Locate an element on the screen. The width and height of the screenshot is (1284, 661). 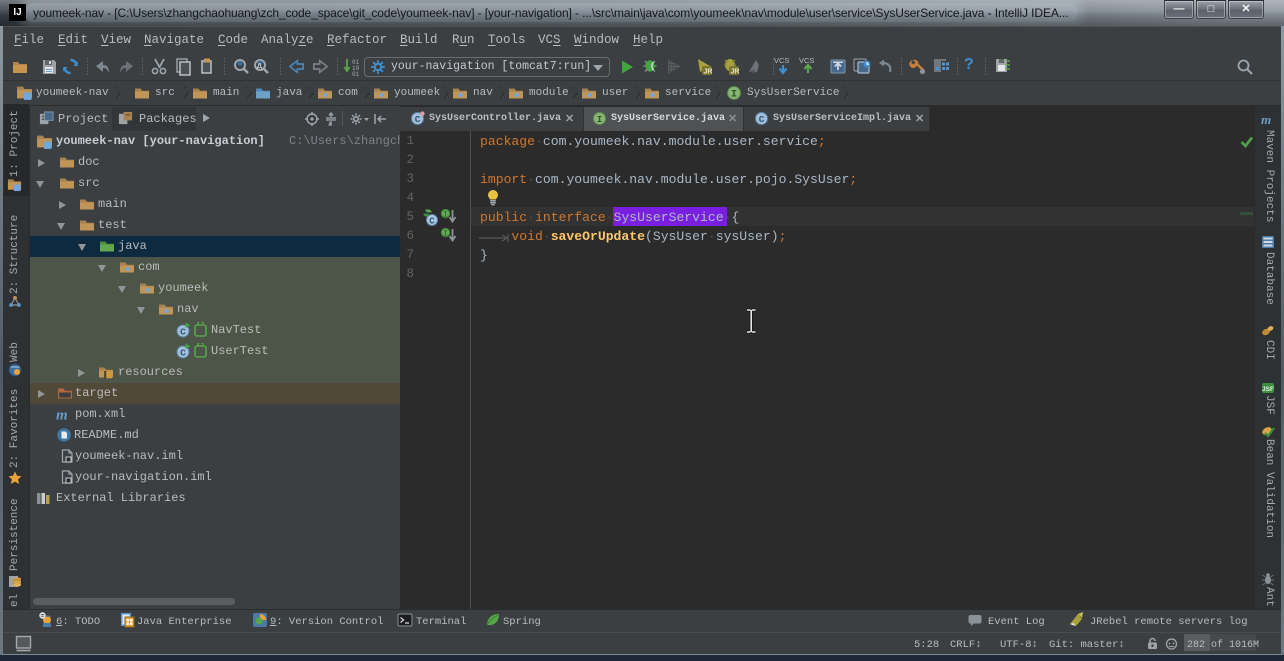
svg-text: A is located at coordinates (260, 67).